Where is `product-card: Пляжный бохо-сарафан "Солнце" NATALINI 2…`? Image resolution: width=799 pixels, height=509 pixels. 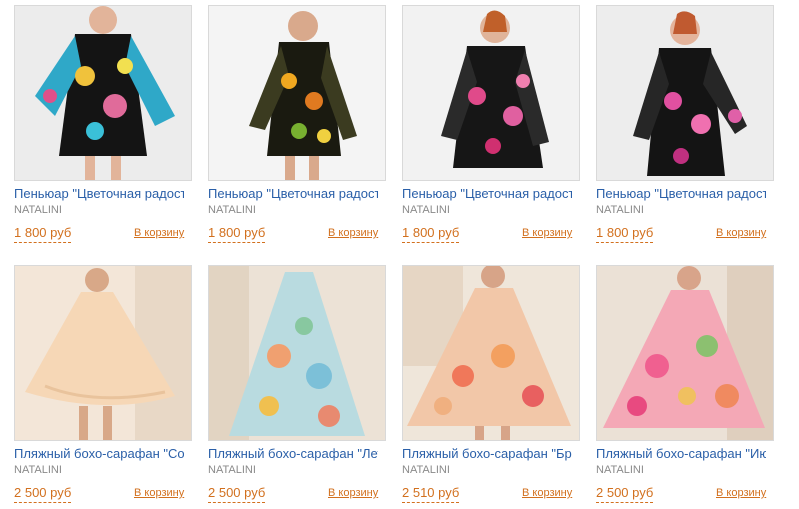
product-card: Пляжный бохо-сарафан "Солнце" NATALINI 2… is located at coordinates (103, 384).